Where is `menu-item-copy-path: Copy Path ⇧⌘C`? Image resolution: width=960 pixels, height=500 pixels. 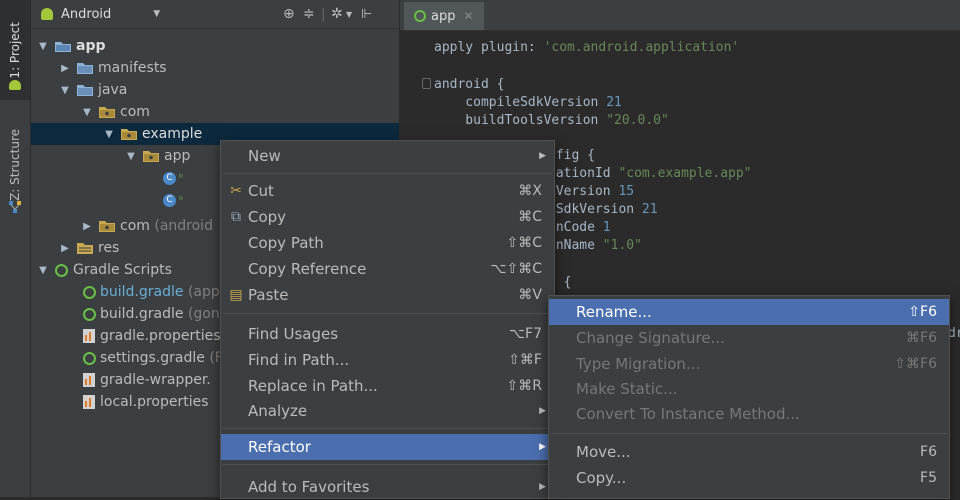
menu-item-copy-path: Copy Path ⇧⌘C is located at coordinates (387, 243).